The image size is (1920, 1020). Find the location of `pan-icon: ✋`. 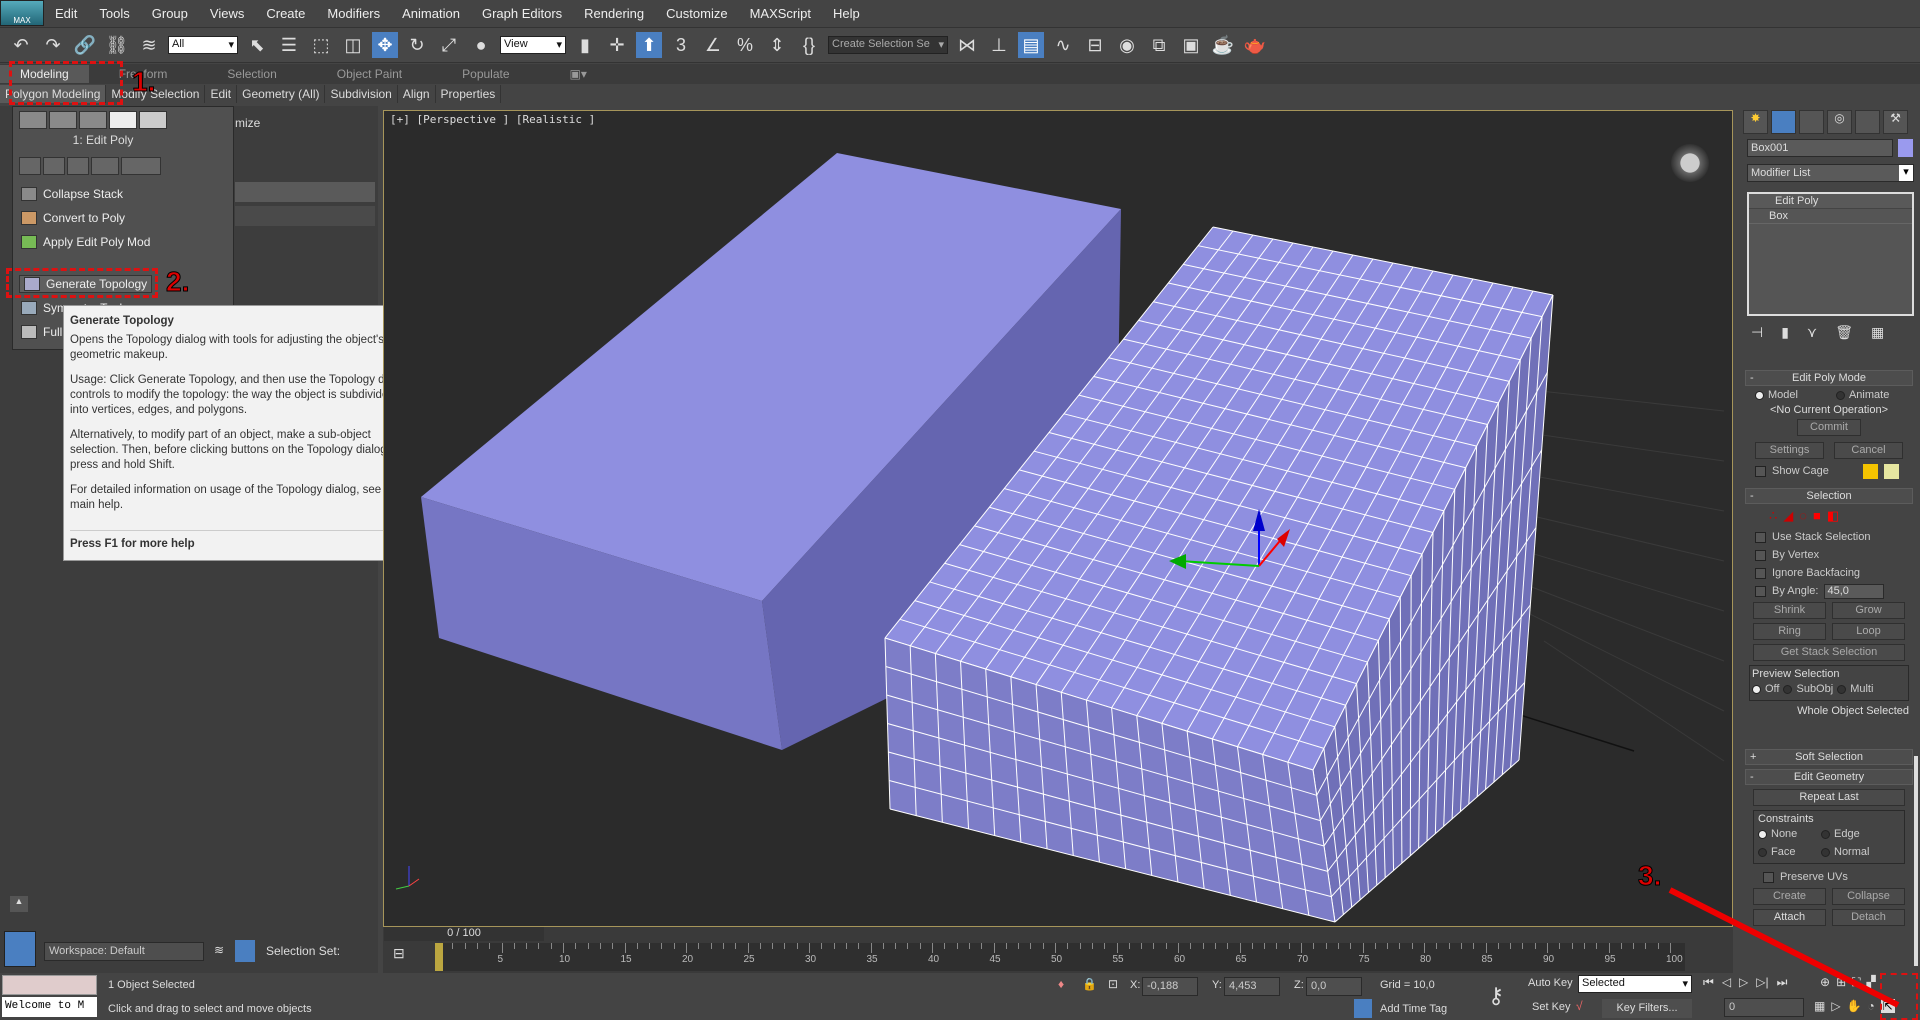

pan-icon: ✋ is located at coordinates (1854, 1006).